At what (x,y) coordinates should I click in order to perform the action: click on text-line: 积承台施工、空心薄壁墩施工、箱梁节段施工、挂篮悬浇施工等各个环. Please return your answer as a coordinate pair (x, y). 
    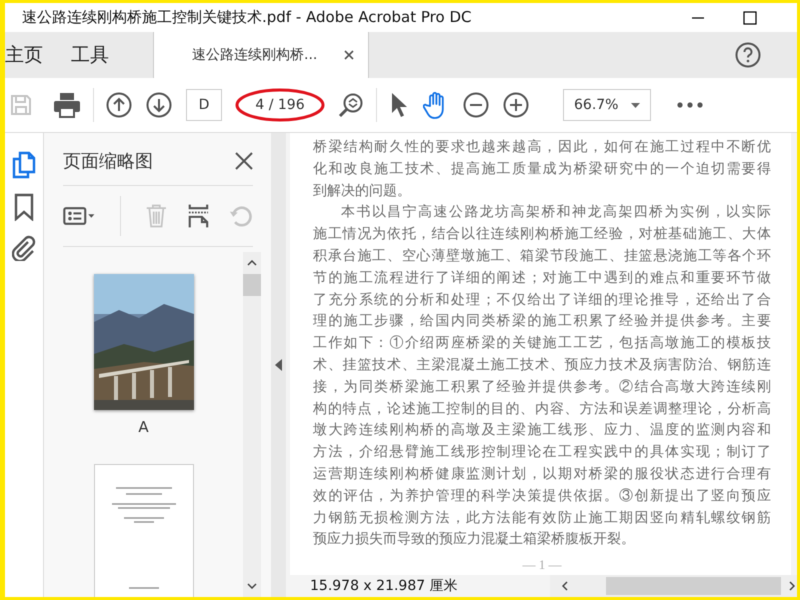
    Looking at the image, I should click on (542, 256).